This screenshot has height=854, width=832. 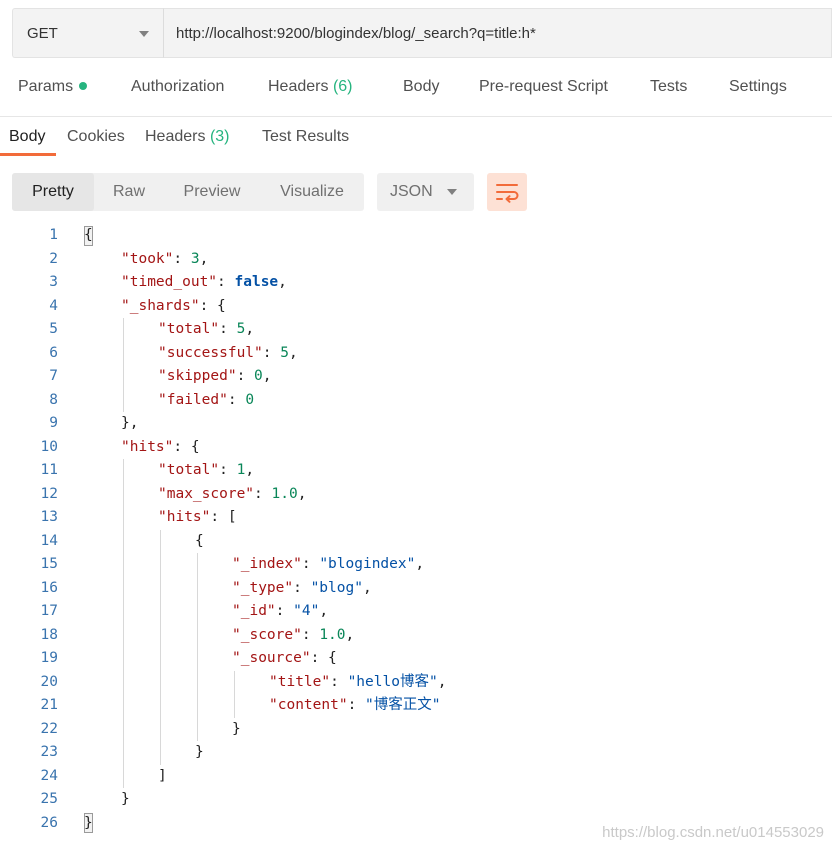 I want to click on code-text: "_id": "4",, so click(x=280, y=612).